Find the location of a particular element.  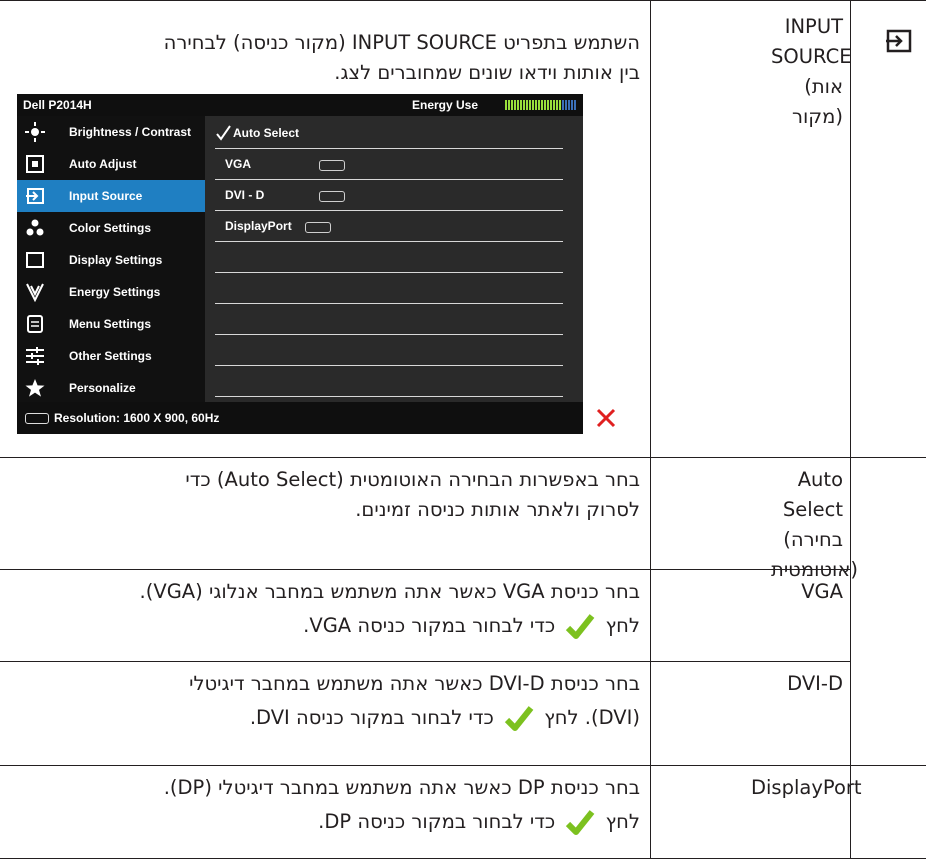

osd-menu-item: Display Settings is located at coordinates (111, 260).